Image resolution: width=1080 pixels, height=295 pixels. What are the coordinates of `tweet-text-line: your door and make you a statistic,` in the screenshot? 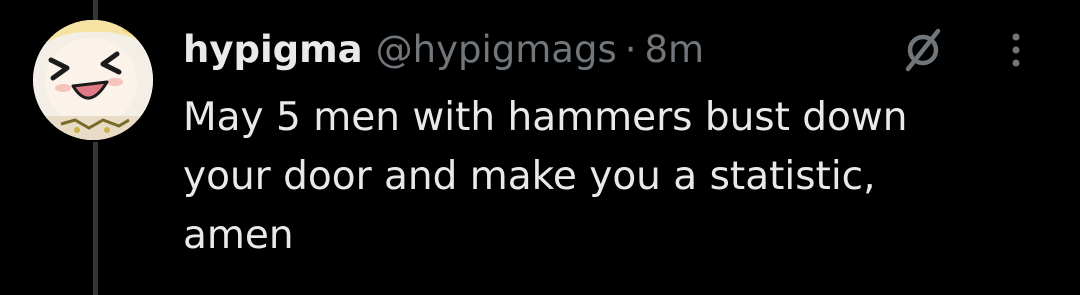 It's located at (529, 176).